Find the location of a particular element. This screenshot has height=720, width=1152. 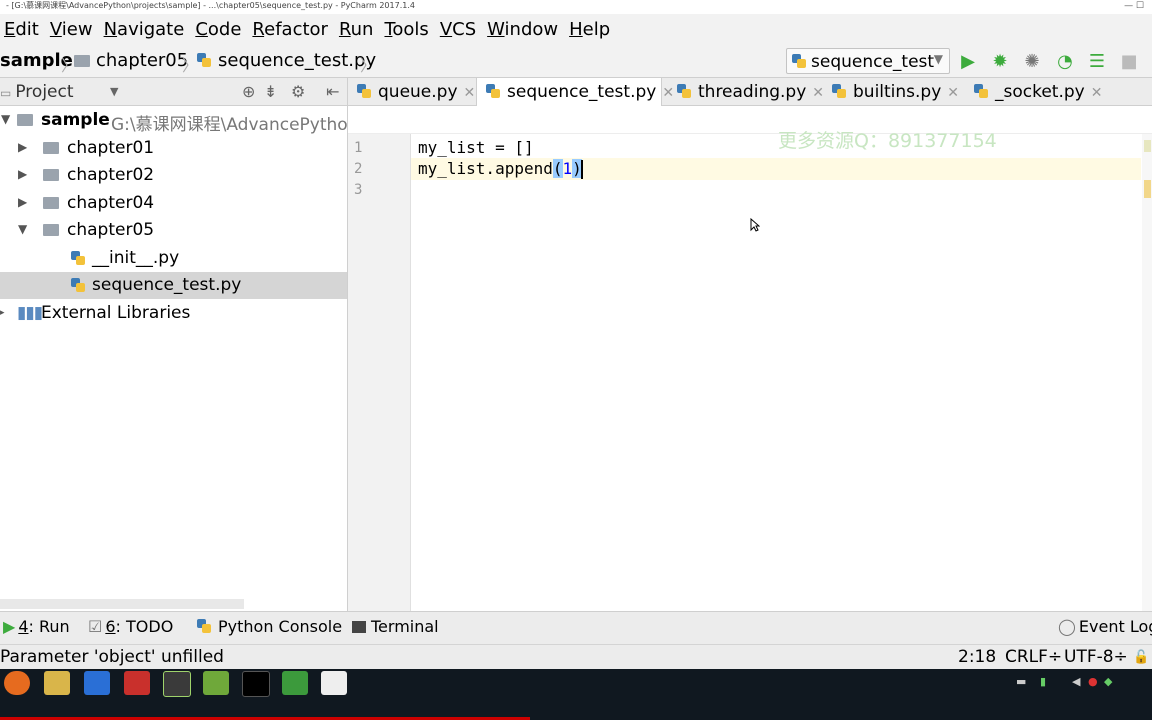

python-console-button: Python Console is located at coordinates (269, 626).